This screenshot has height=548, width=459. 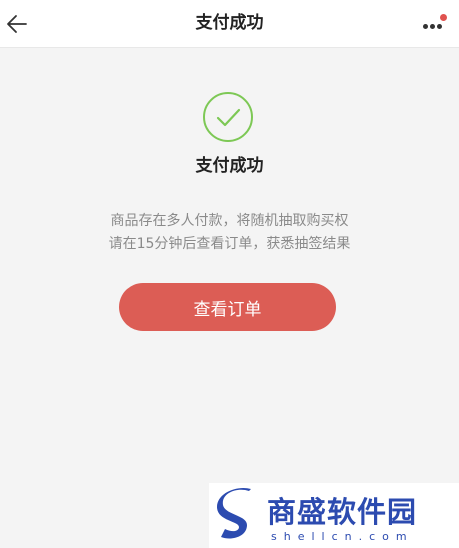 I want to click on watermark: 商盛软件园 shellcn.com, so click(x=334, y=515).